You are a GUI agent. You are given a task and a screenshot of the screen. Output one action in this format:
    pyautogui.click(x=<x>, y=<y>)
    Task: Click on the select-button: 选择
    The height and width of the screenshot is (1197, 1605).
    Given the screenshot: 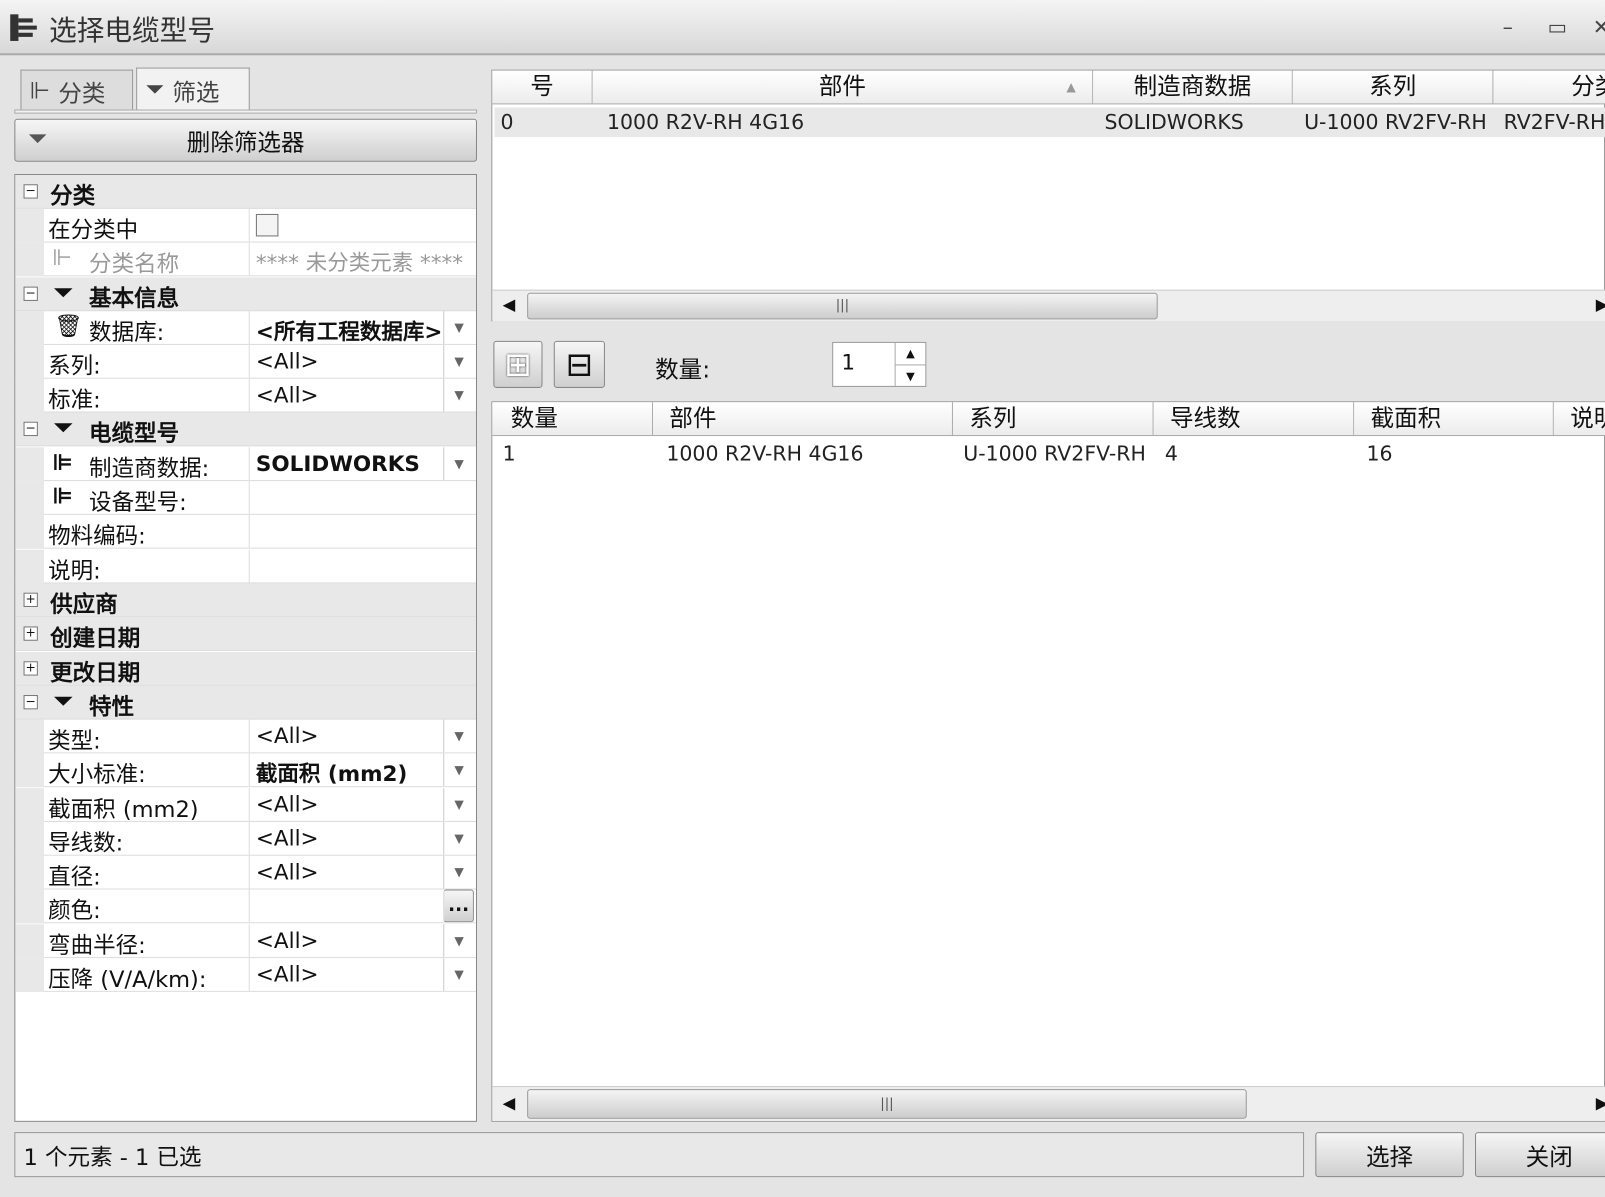 What is the action you would take?
    pyautogui.click(x=1389, y=1155)
    